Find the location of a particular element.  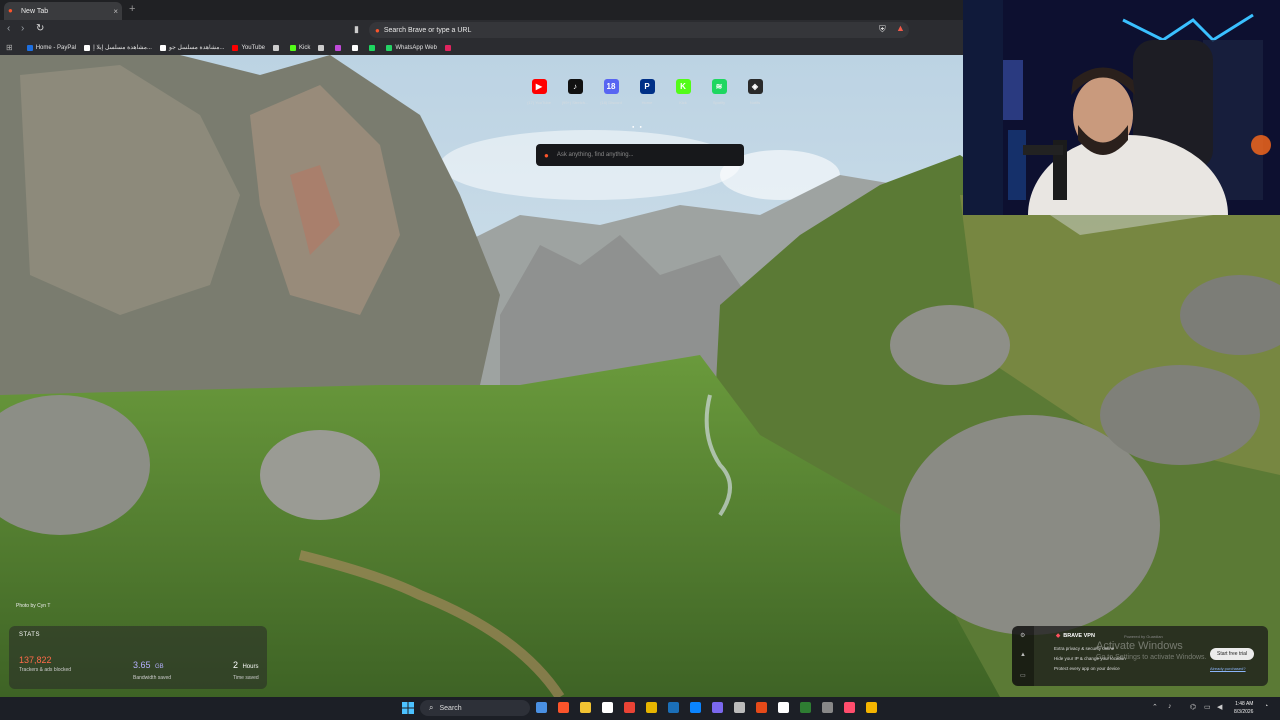

address-bar: ● Search Brave or type a URL is located at coordinates (639, 30).